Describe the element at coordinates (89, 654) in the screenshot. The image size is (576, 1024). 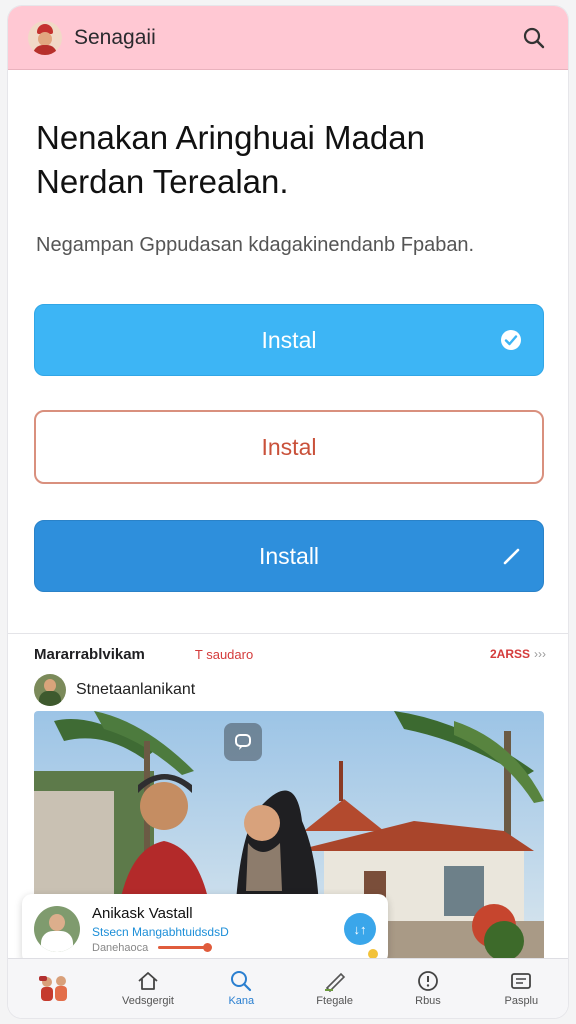
I see `feed-section-title: Mararrablvikam` at that location.